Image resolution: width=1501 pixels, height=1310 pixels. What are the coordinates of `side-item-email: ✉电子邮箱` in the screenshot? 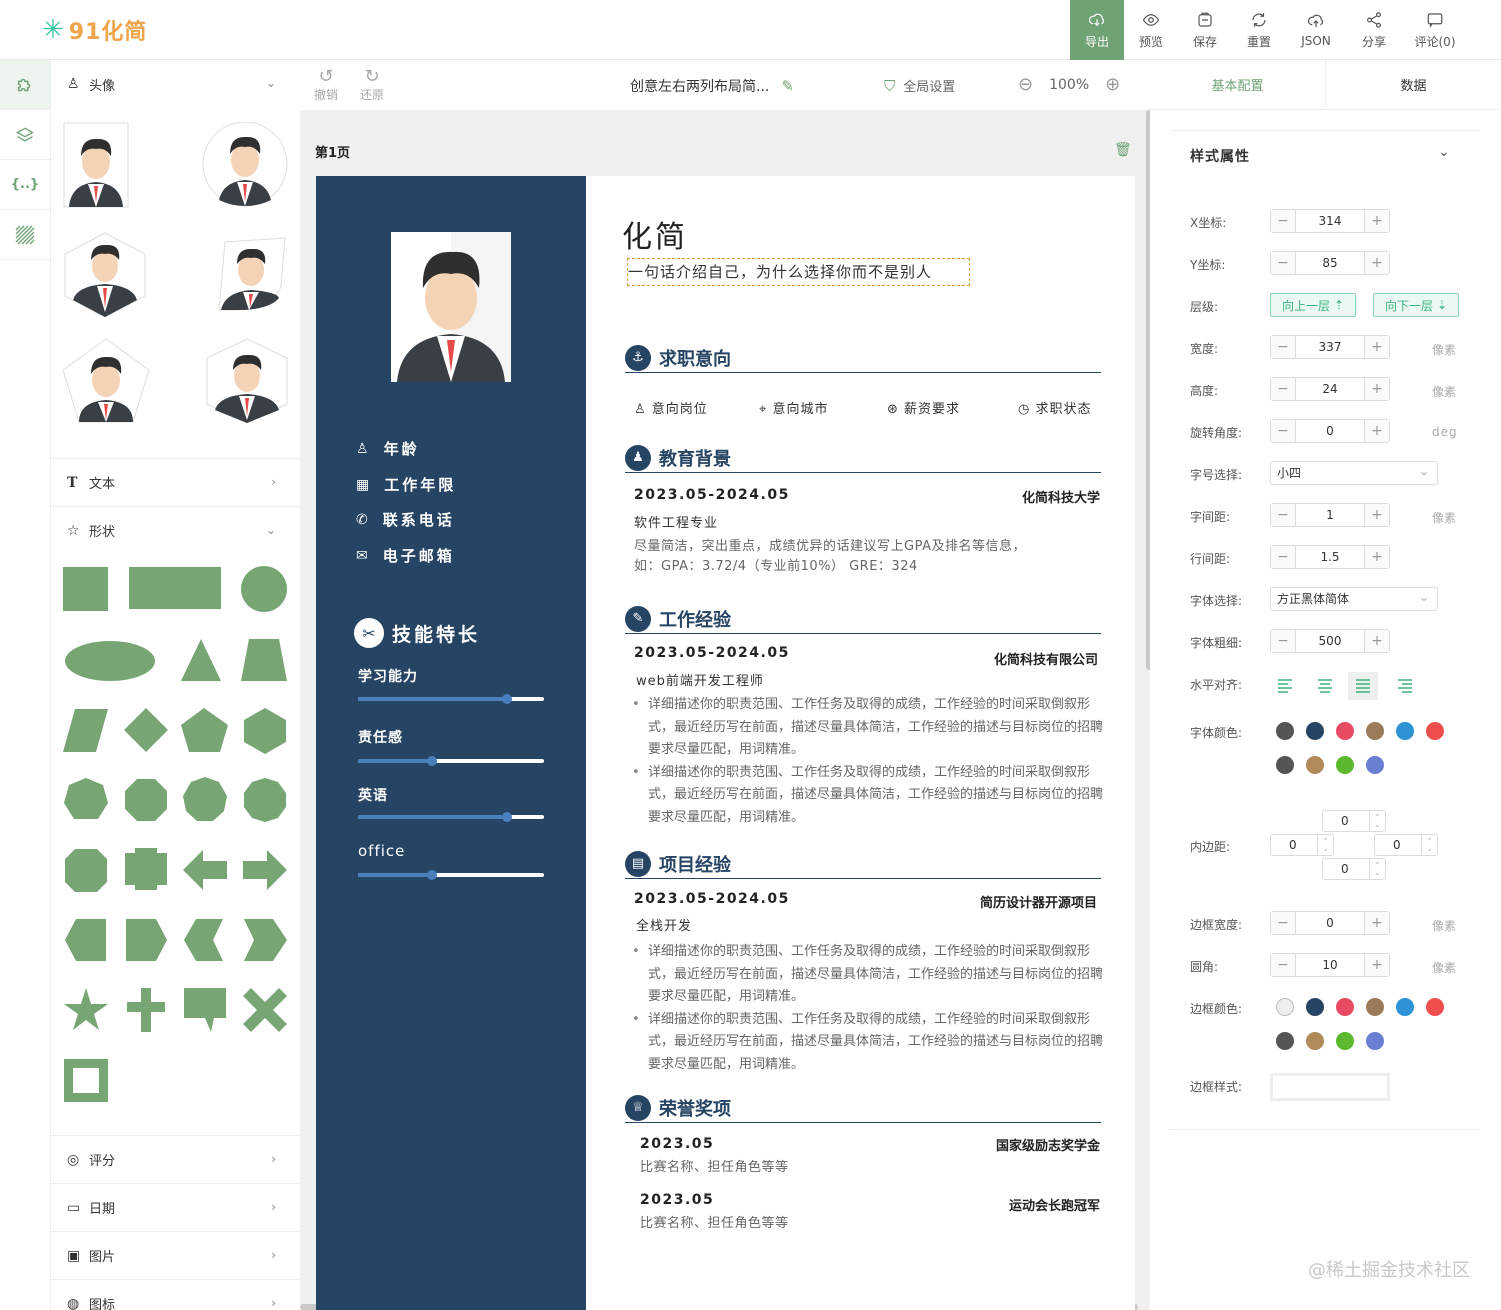 It's located at (405, 555).